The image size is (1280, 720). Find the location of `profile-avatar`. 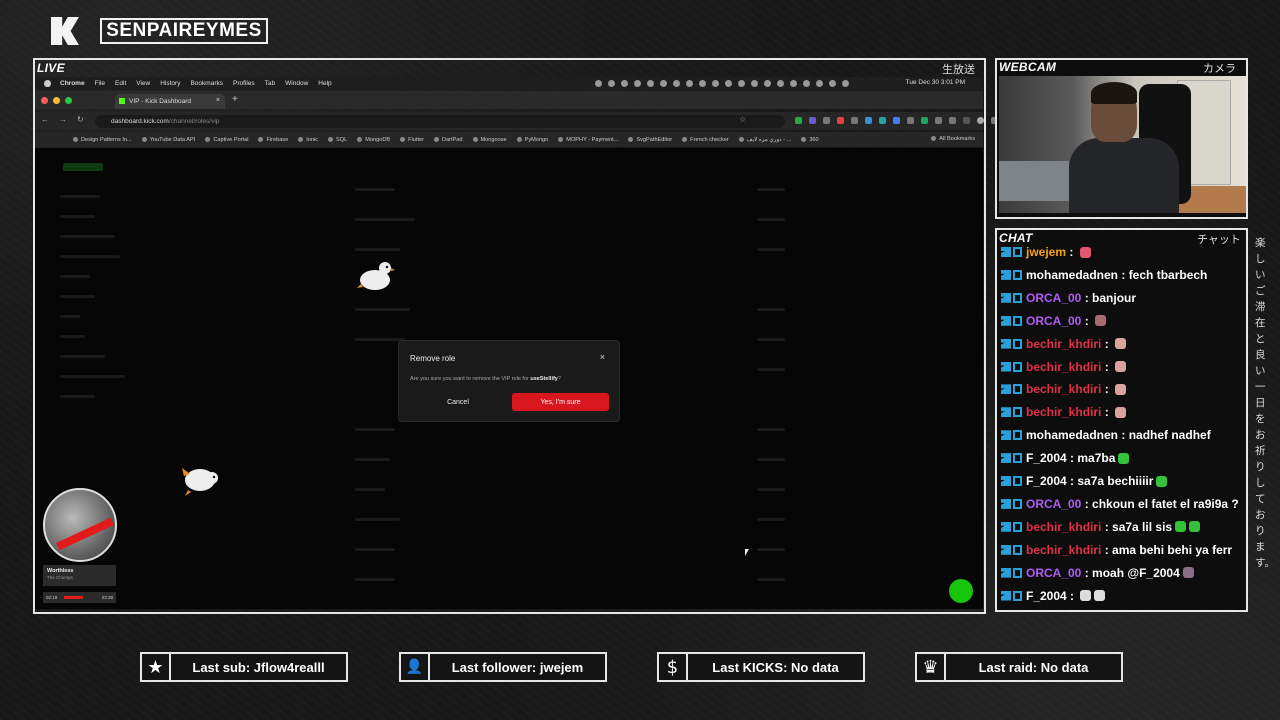

profile-avatar is located at coordinates (980, 120).